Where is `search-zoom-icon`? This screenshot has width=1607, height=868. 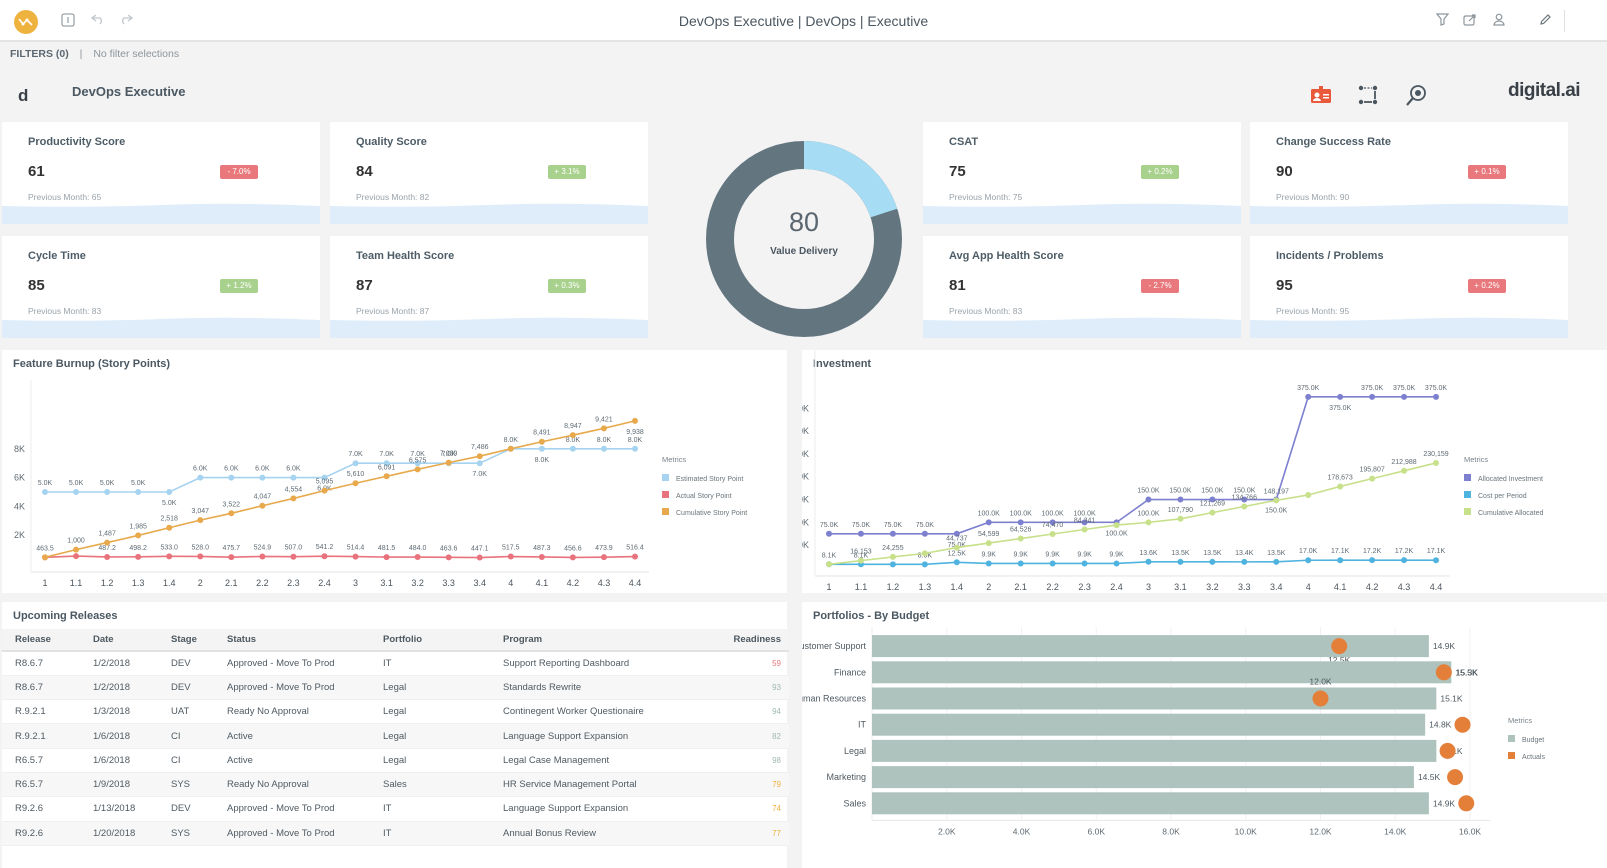
search-zoom-icon is located at coordinates (1416, 95).